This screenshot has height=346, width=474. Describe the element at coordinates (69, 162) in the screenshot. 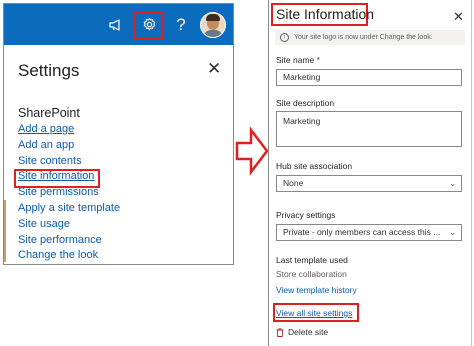

I see `site-contents-link: Site contents` at that location.